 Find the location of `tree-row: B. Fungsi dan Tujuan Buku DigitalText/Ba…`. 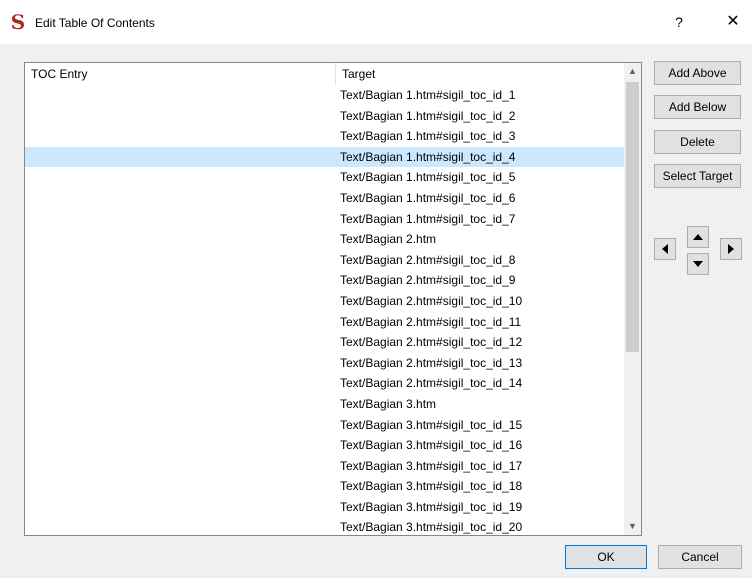

tree-row: B. Fungsi dan Tujuan Buku DigitalText/Ba… is located at coordinates (324, 136).